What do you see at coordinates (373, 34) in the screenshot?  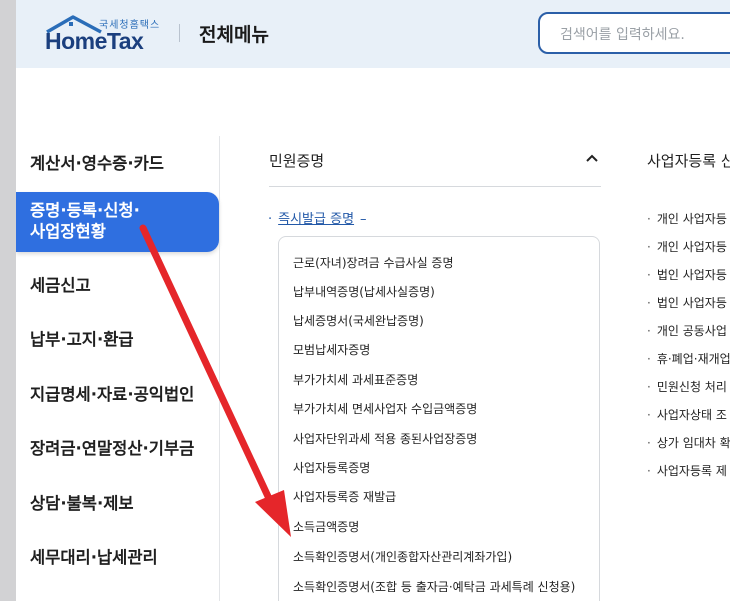 I see `header: 국세청홈택스 HomeTax 전체메뉴 검색어를 입력하세요.` at bounding box center [373, 34].